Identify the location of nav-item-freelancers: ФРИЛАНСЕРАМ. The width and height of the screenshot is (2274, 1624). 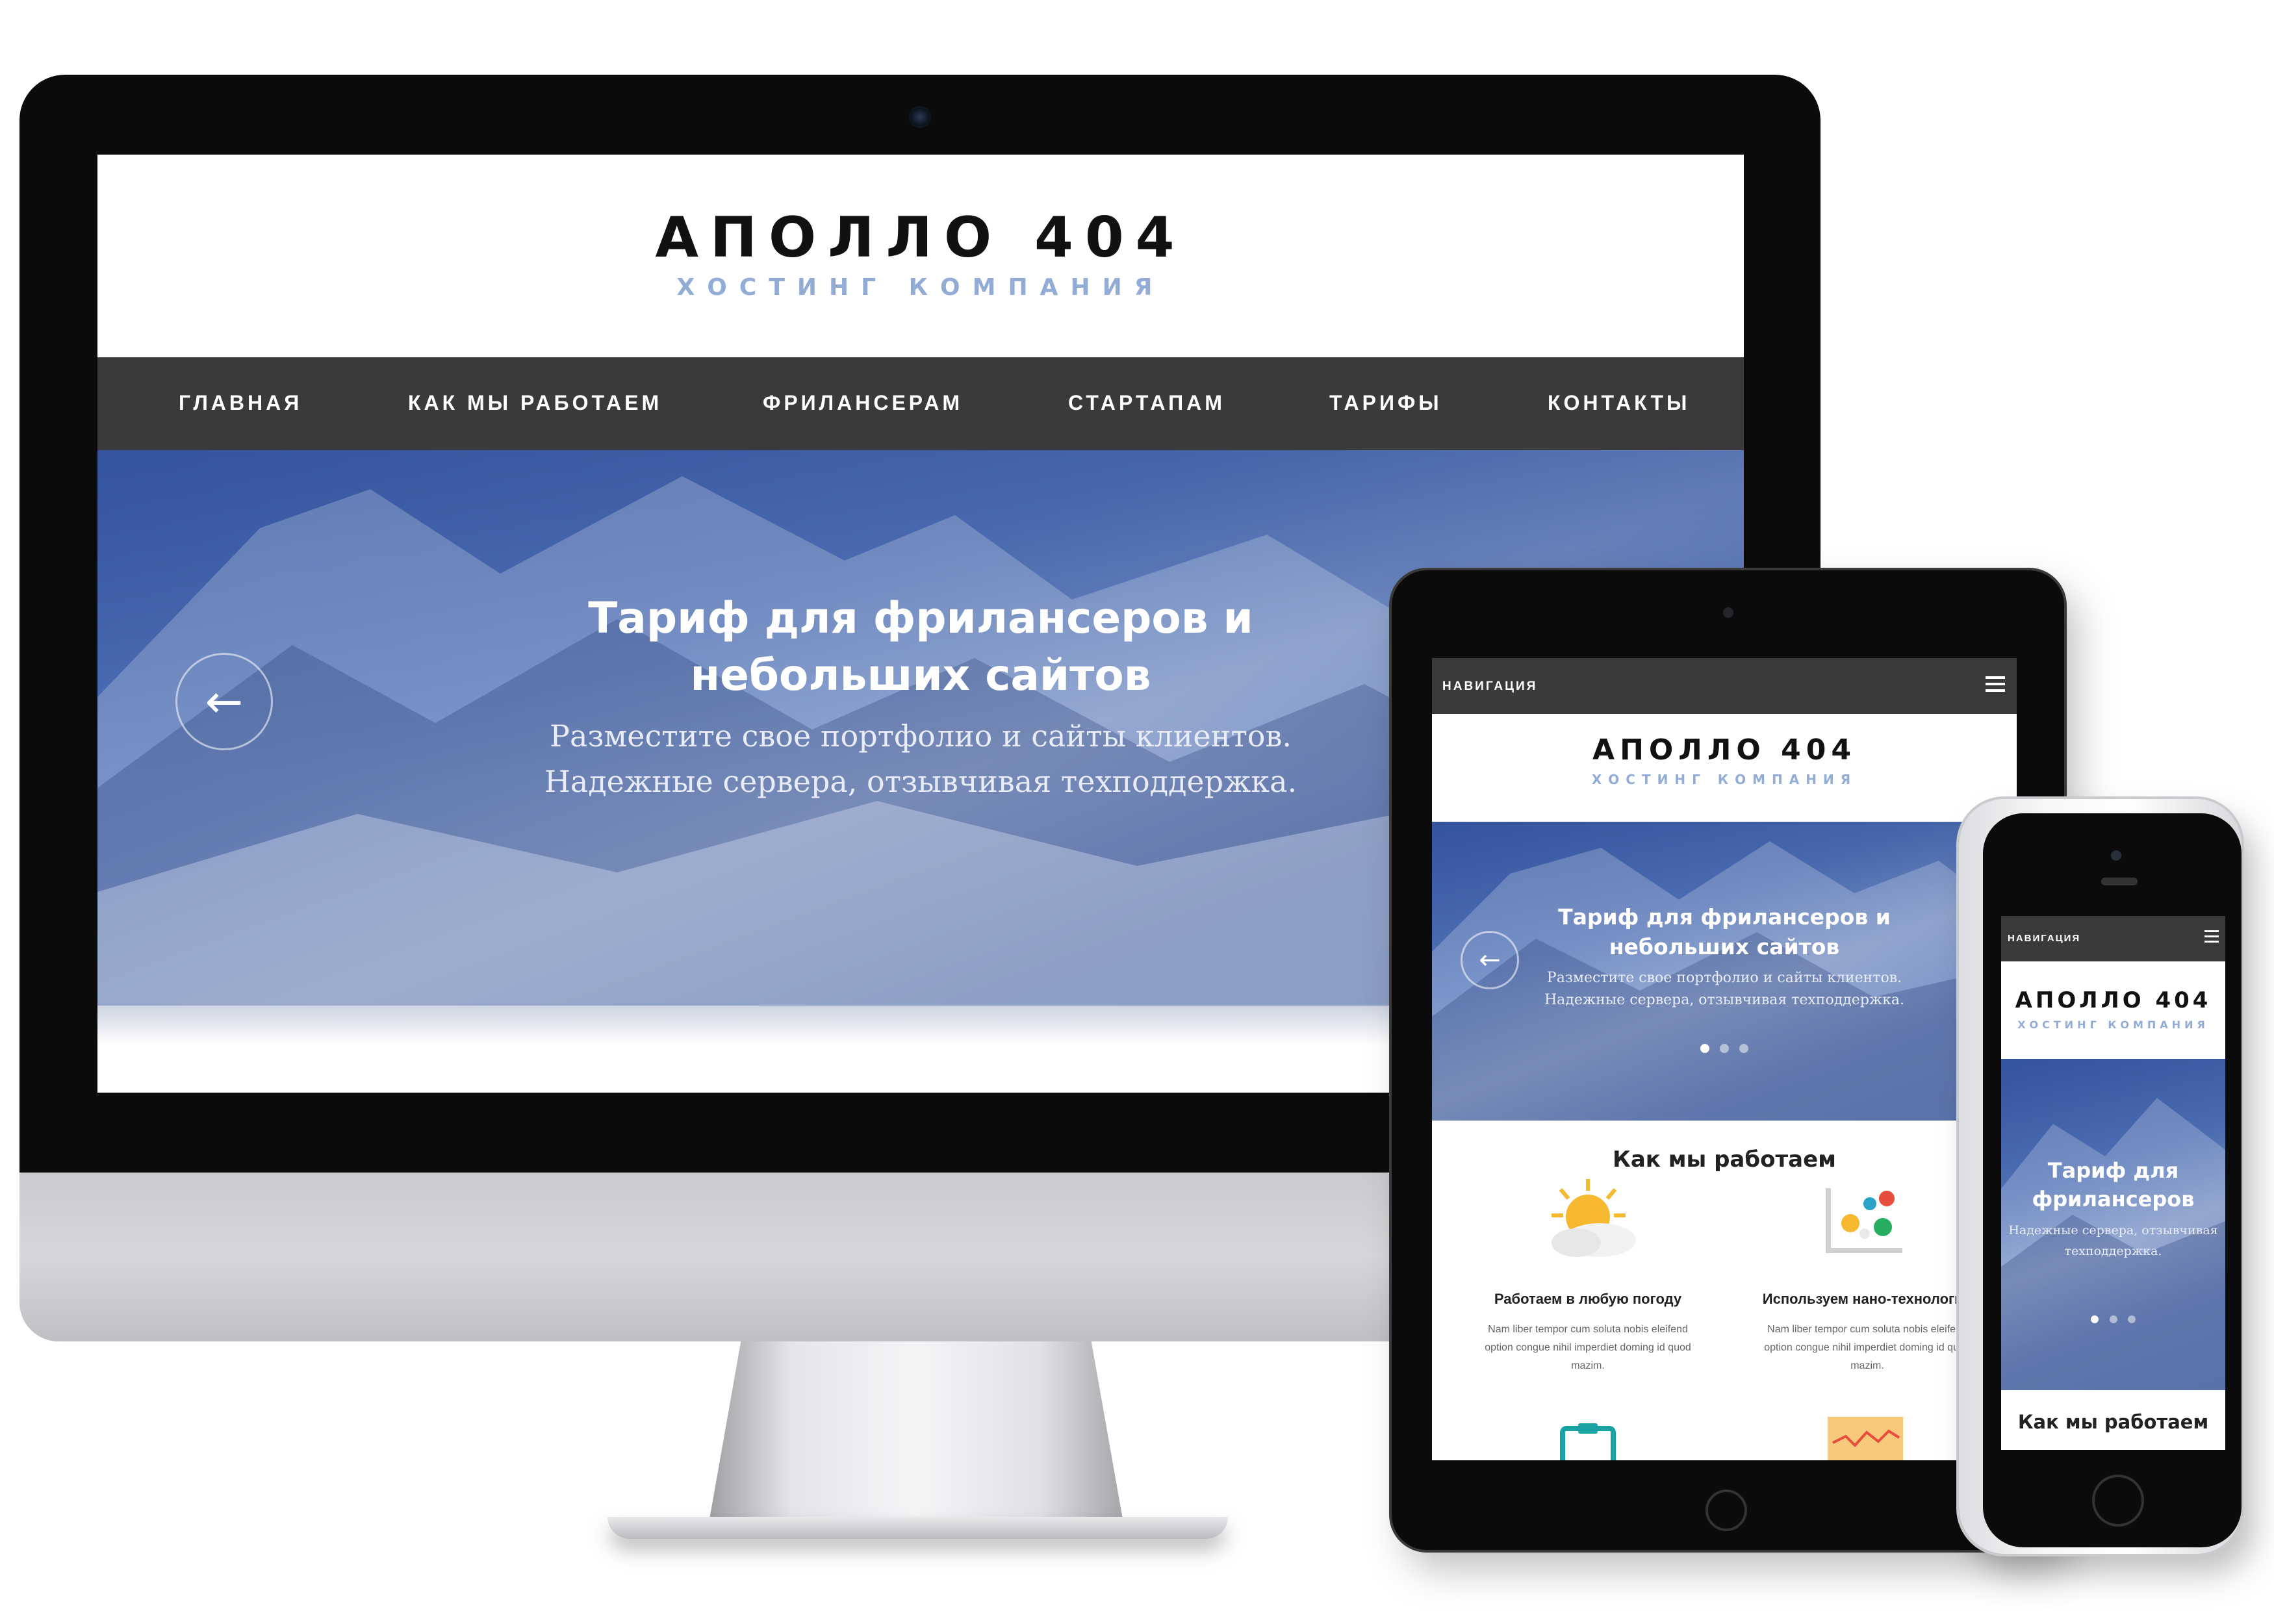
(863, 403).